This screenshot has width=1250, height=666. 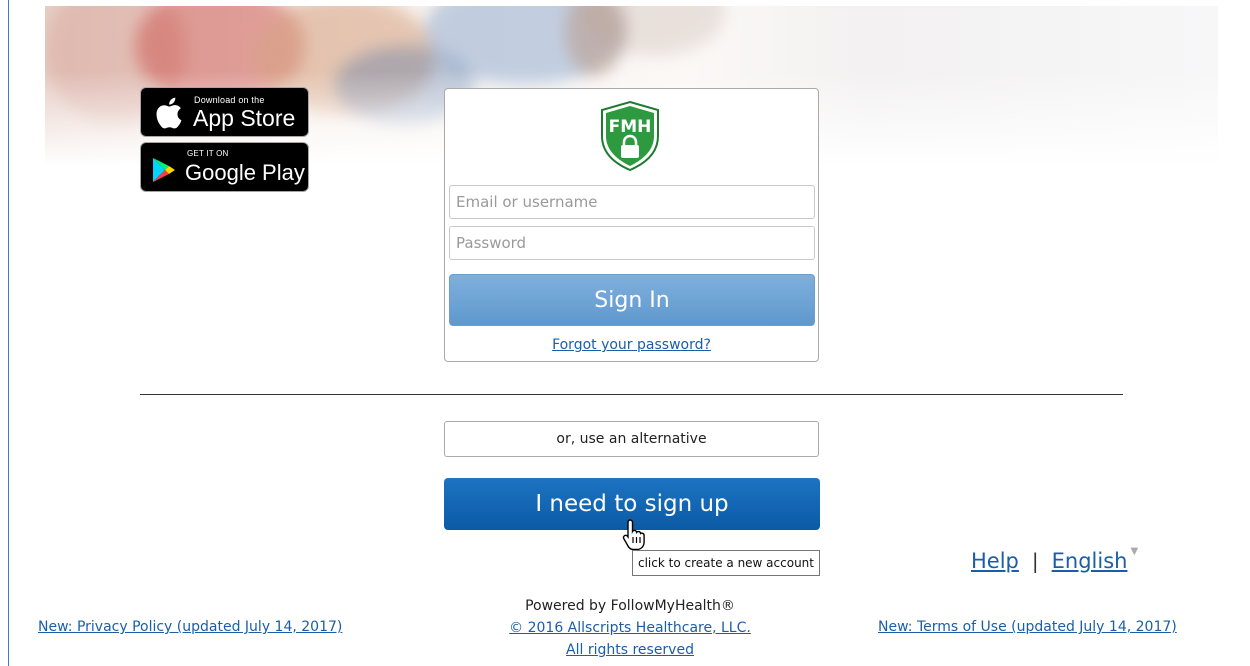 What do you see at coordinates (631, 225) in the screenshot?
I see `login-card: FMH Sign In Forgot your password?` at bounding box center [631, 225].